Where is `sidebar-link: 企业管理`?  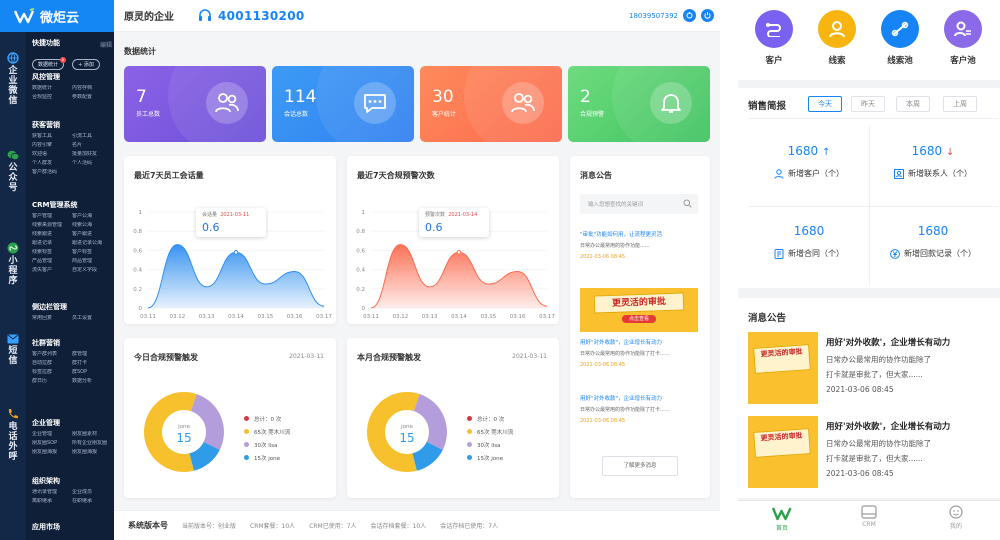 sidebar-link: 企业管理 is located at coordinates (52, 434).